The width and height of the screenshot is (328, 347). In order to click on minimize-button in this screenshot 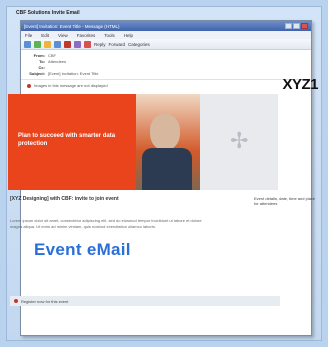, I will do `click(288, 26)`.